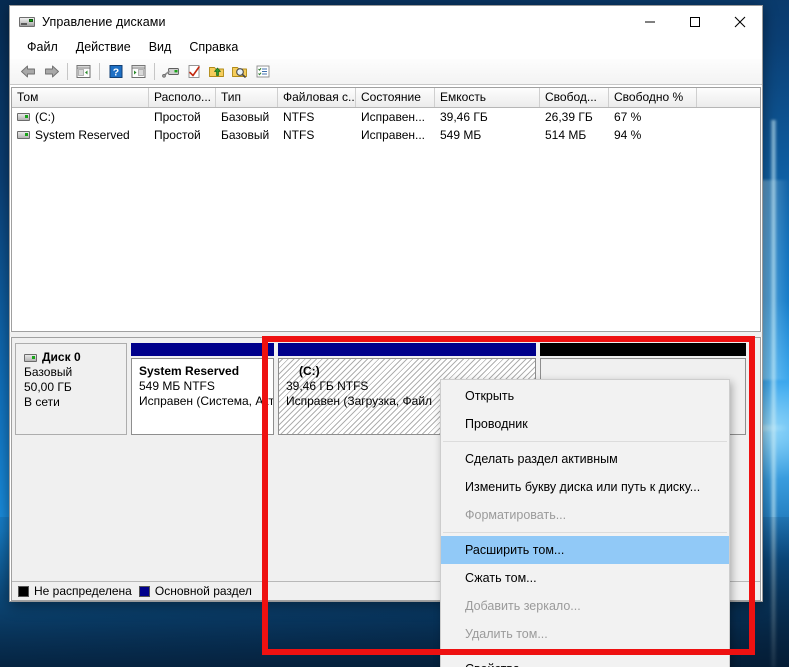 This screenshot has height=667, width=789. I want to click on create-volume-icon, so click(216, 72).